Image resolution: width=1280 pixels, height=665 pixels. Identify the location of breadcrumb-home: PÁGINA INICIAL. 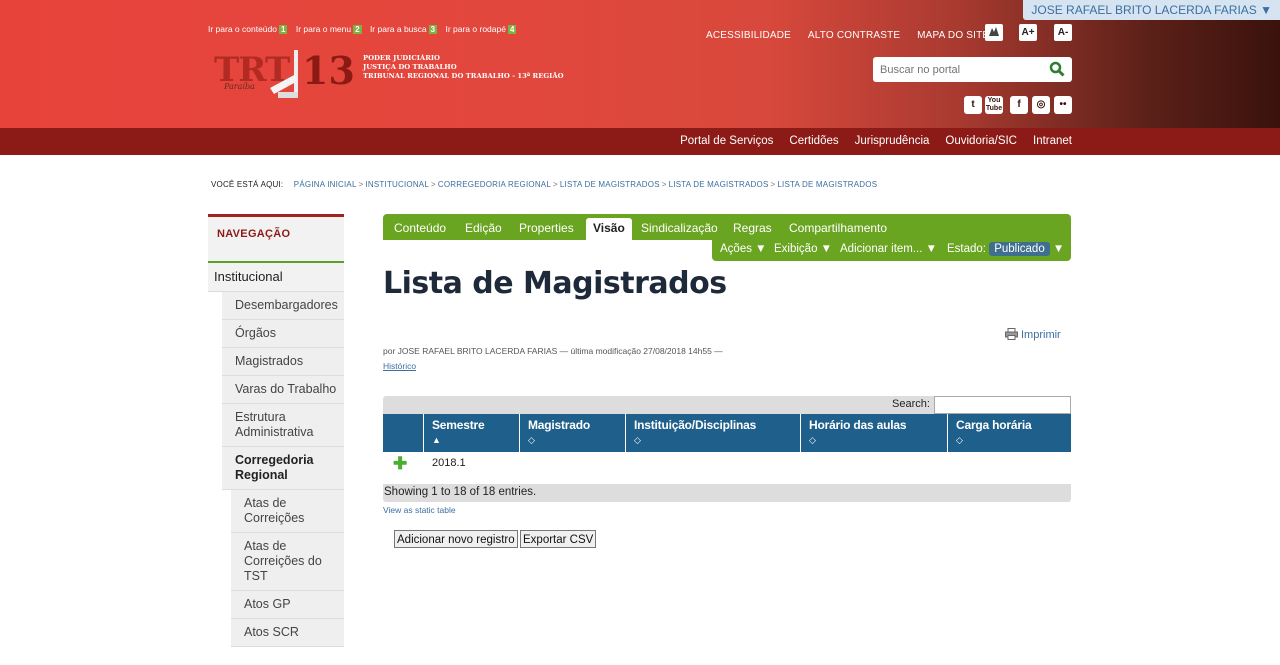
(325, 184).